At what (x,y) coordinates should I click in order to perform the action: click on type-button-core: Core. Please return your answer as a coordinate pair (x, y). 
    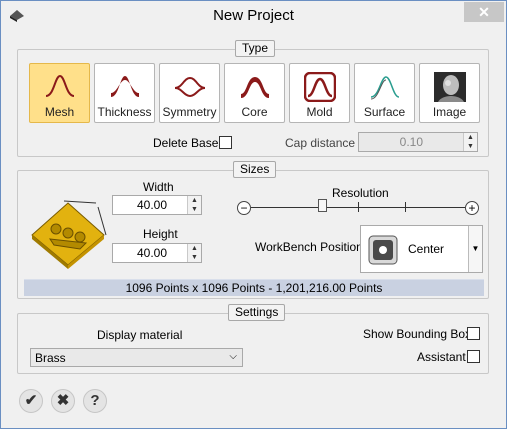
    Looking at the image, I should click on (254, 93).